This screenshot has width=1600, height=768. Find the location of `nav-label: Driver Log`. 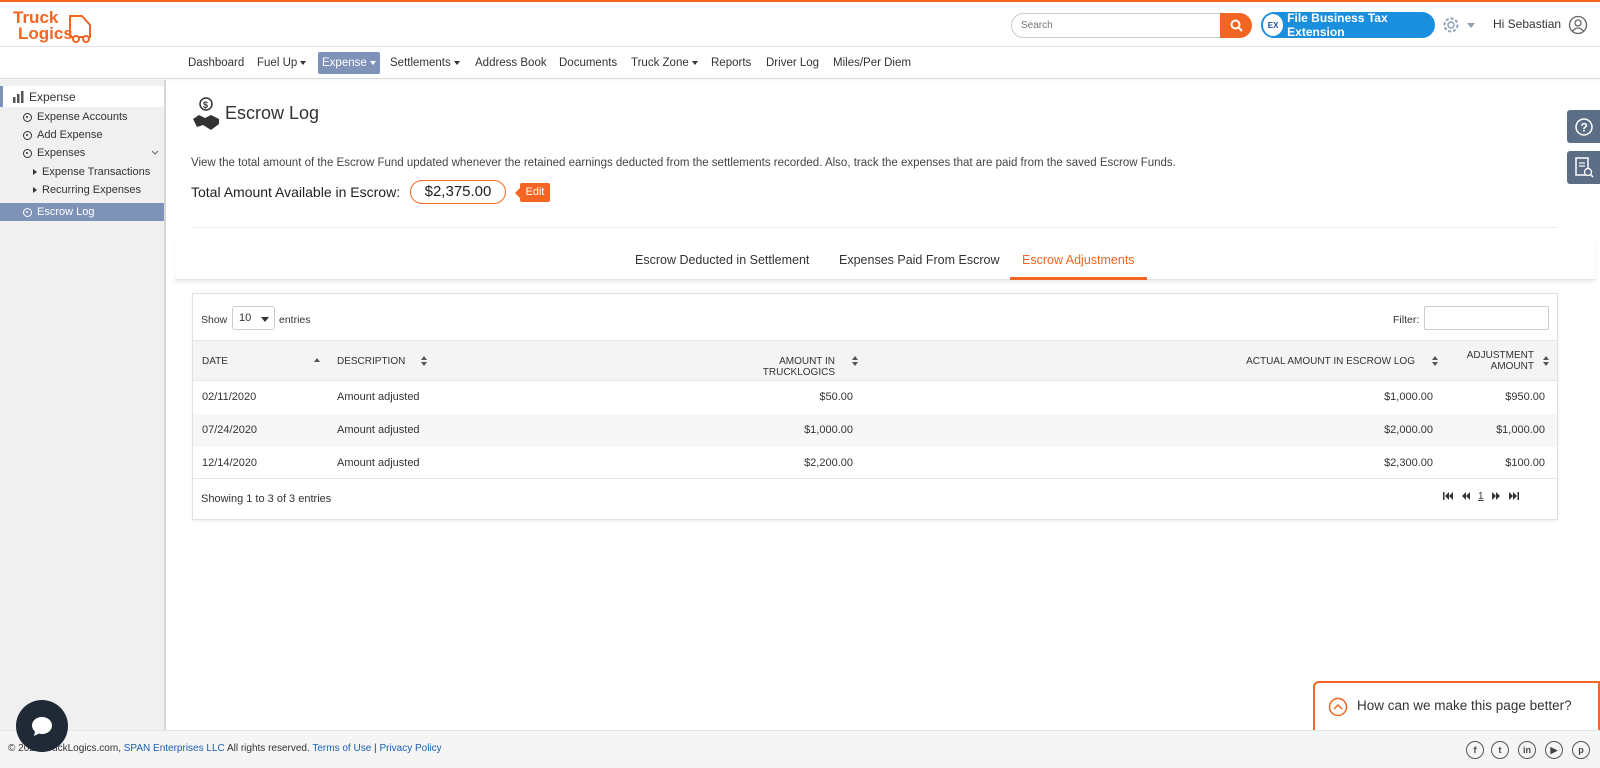

nav-label: Driver Log is located at coordinates (793, 63).